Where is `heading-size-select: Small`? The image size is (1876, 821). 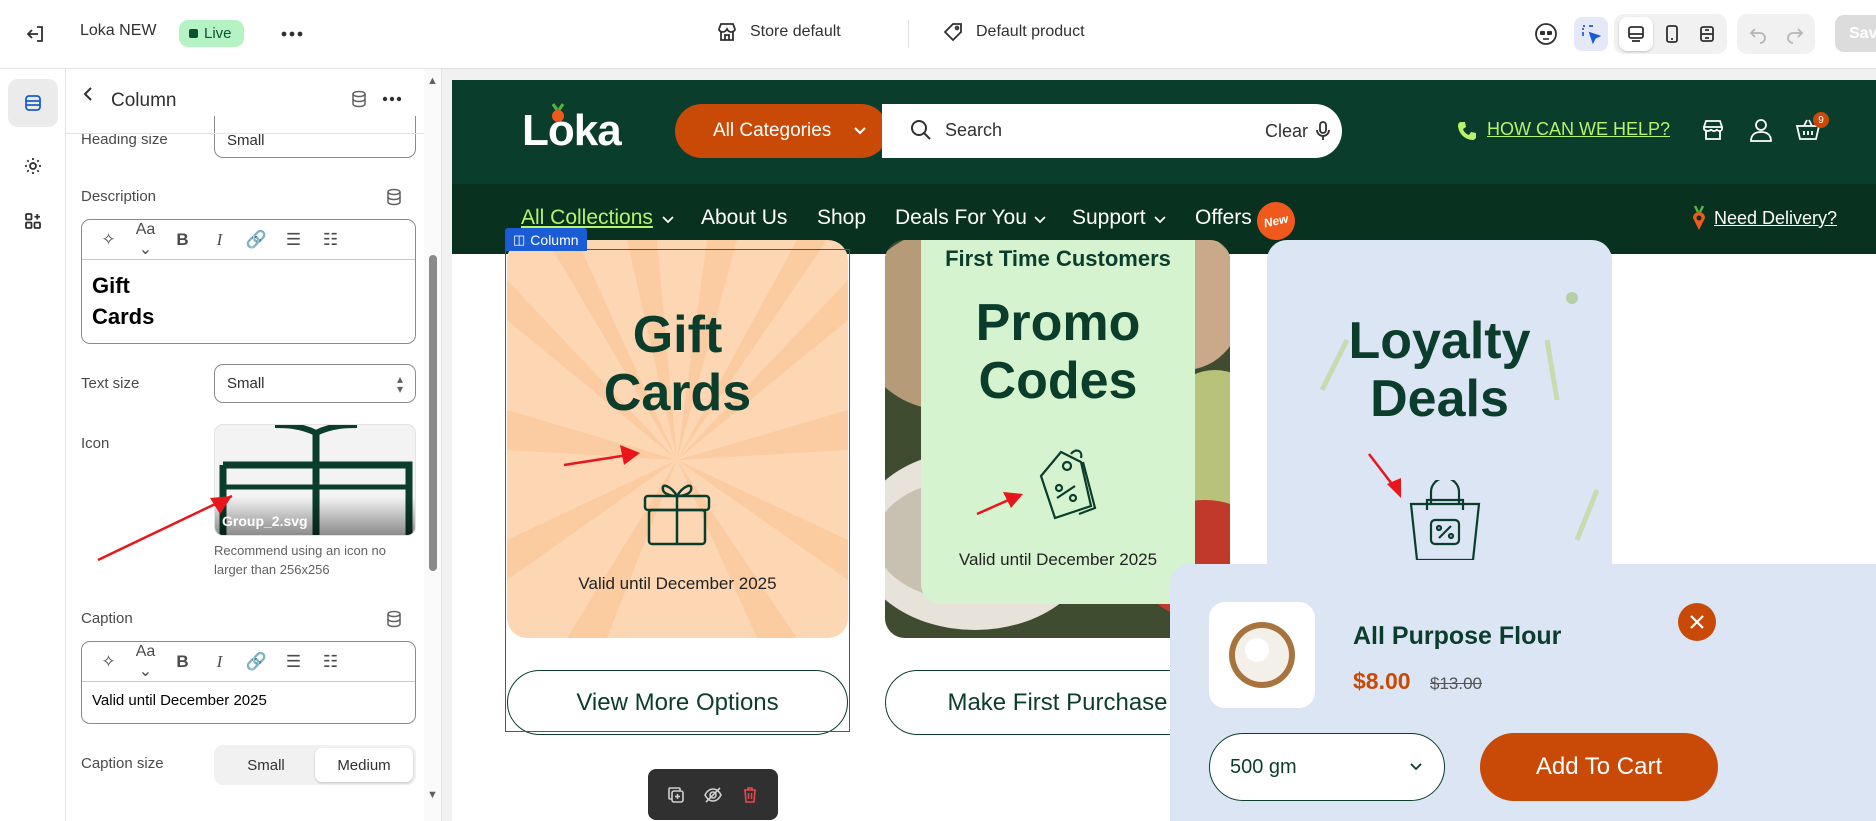
heading-size-select: Small is located at coordinates (315, 137).